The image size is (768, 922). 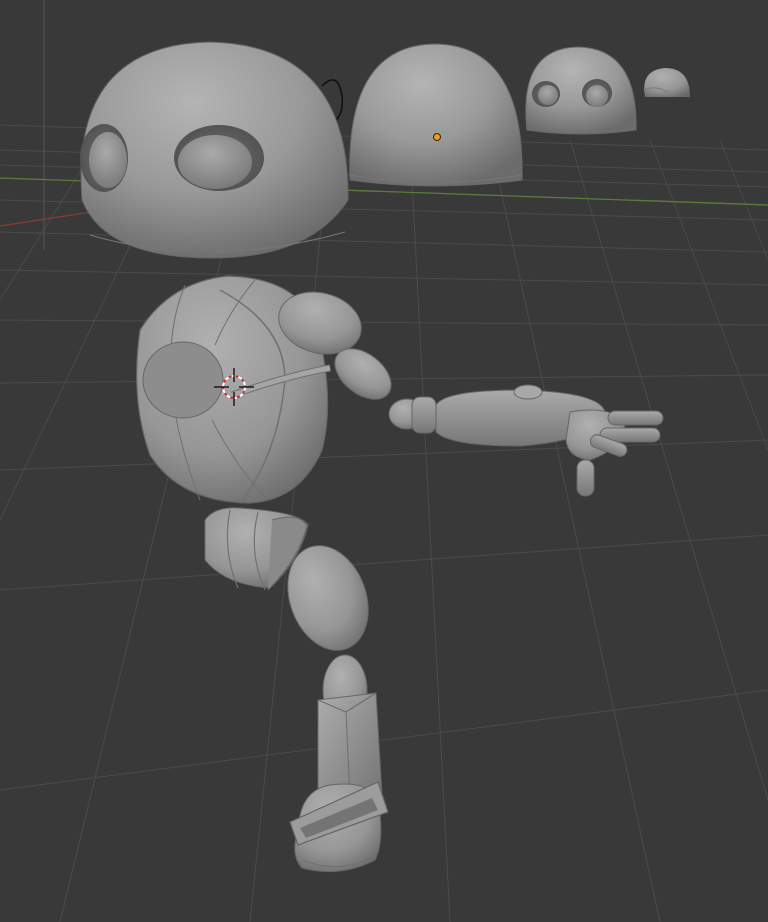 What do you see at coordinates (437, 137) in the screenshot?
I see `origin-point-icon` at bounding box center [437, 137].